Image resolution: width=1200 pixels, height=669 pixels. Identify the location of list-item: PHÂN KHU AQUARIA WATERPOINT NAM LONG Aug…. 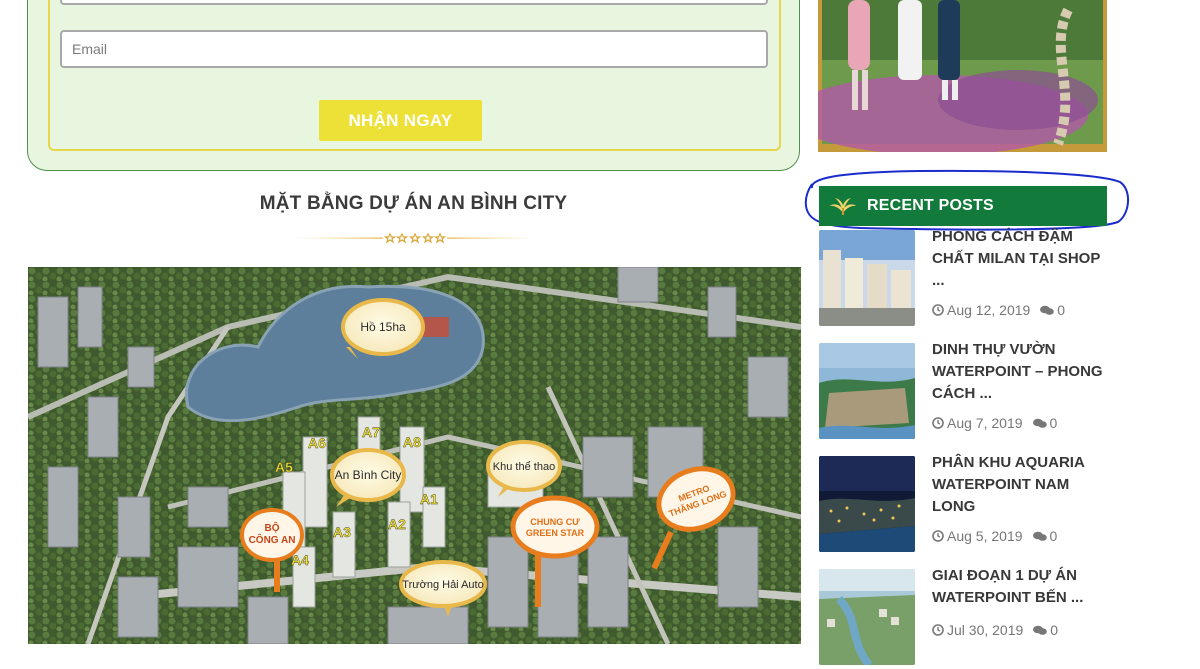
(969, 505).